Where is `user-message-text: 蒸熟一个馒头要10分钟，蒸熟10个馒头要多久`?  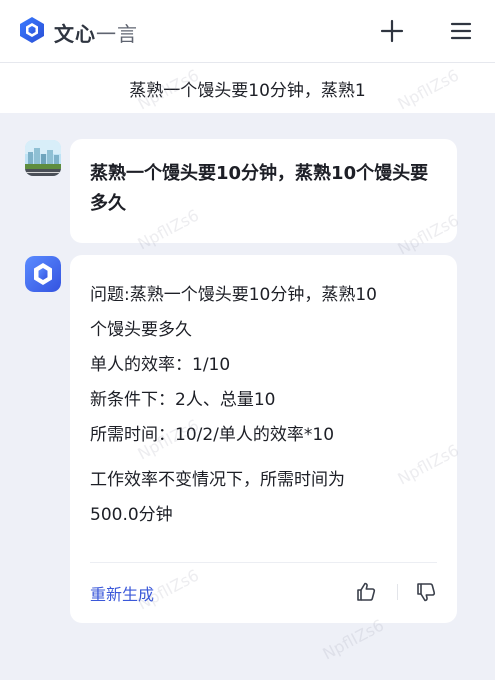 user-message-text: 蒸熟一个馒头要10分钟，蒸熟10个馒头要多久 is located at coordinates (259, 188).